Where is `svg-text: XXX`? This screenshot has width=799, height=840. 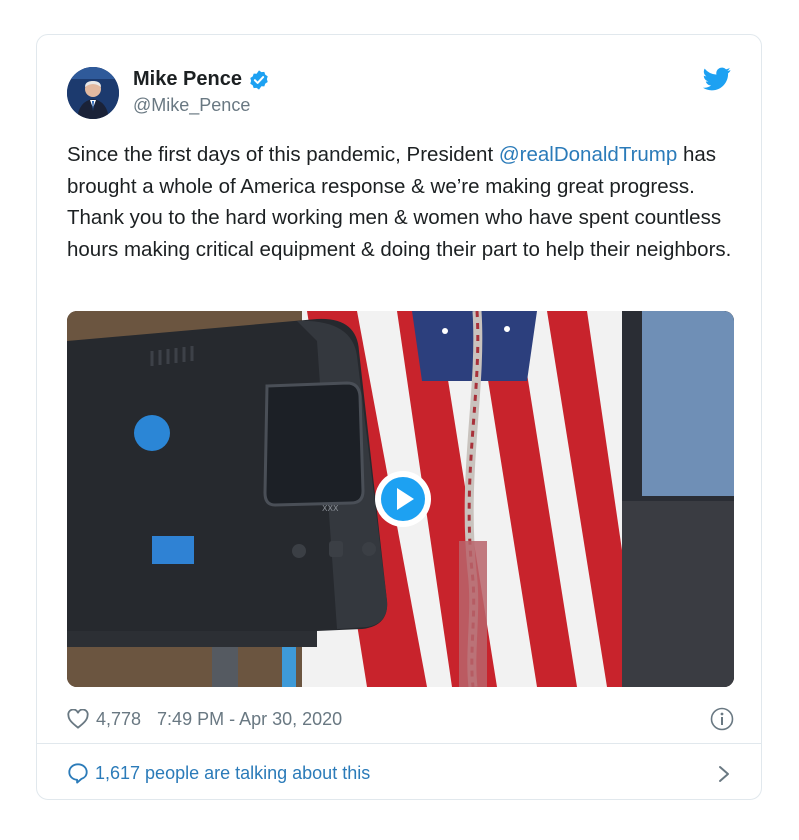
svg-text: XXX is located at coordinates (330, 508).